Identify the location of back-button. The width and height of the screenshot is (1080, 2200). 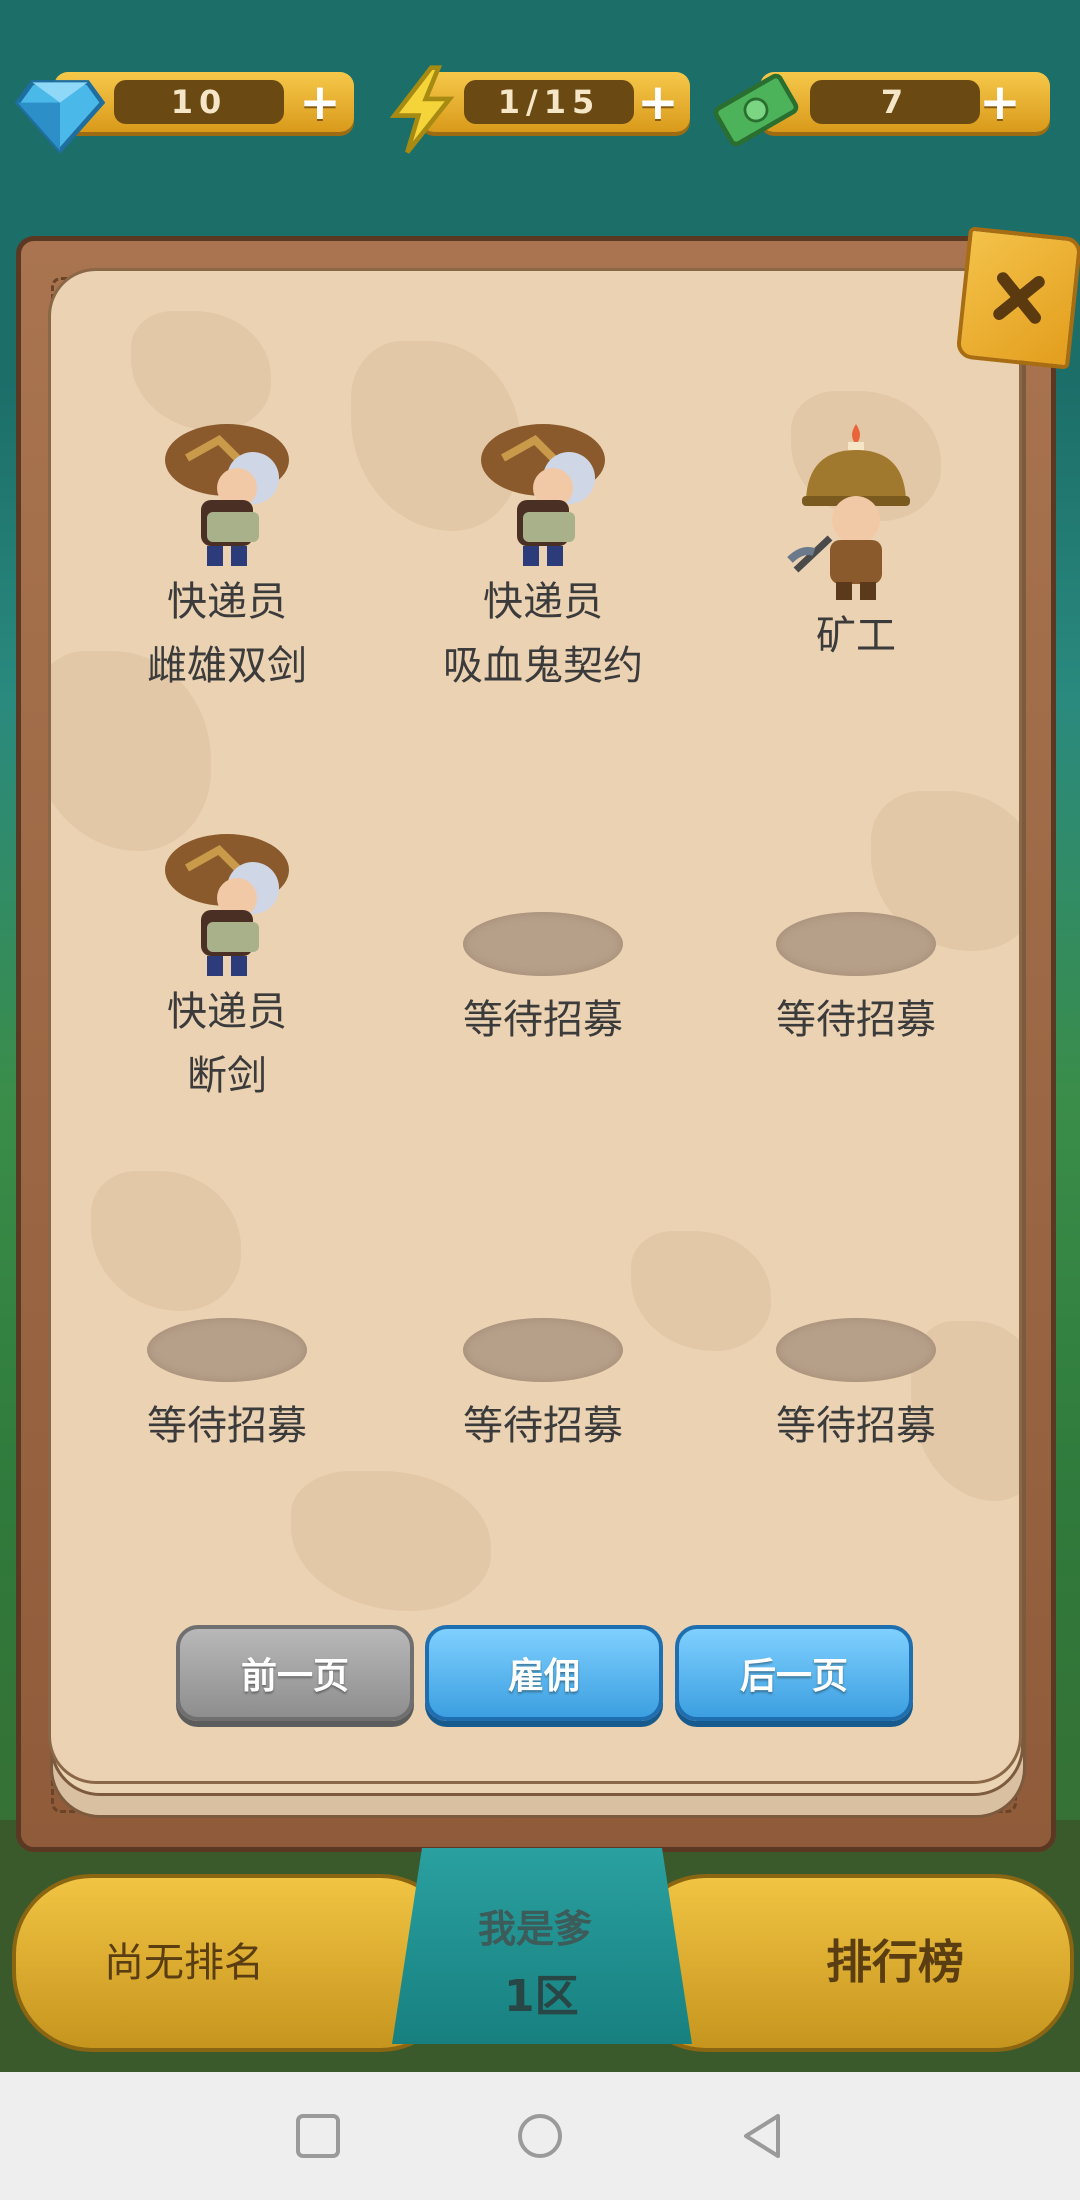
(762, 2136).